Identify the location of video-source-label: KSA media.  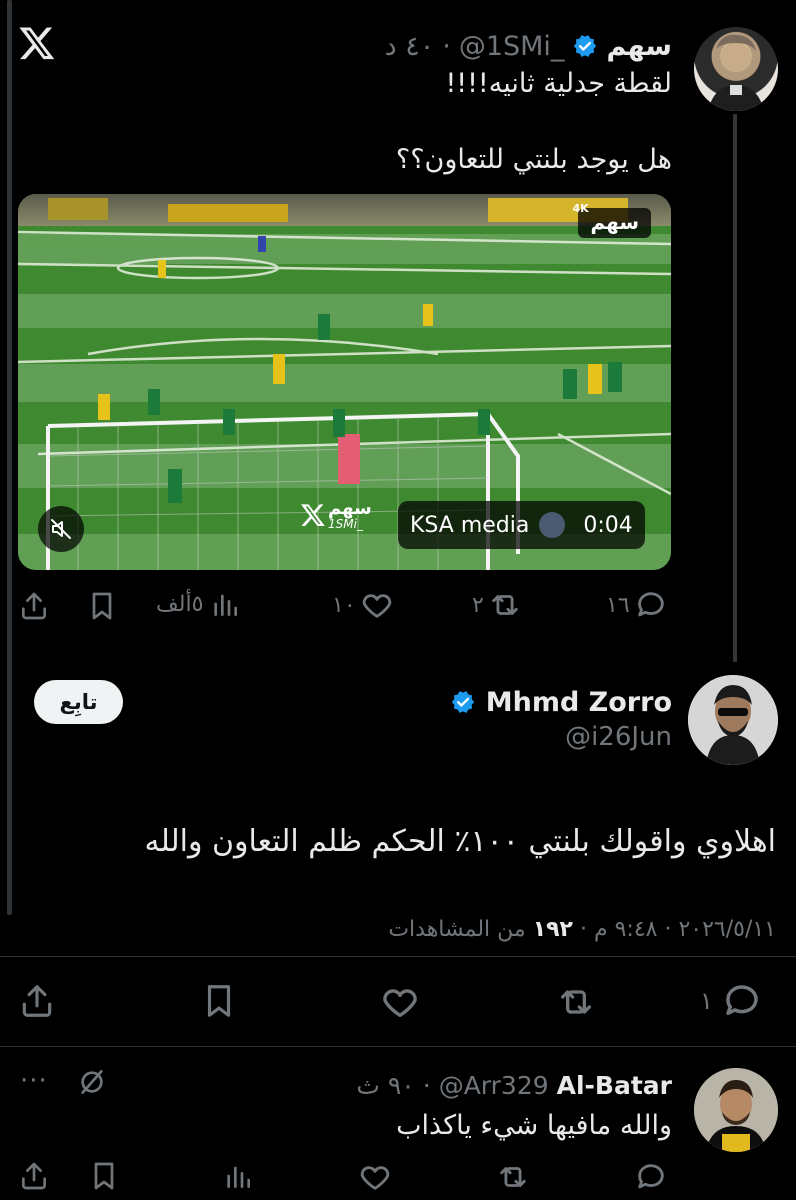
(470, 525).